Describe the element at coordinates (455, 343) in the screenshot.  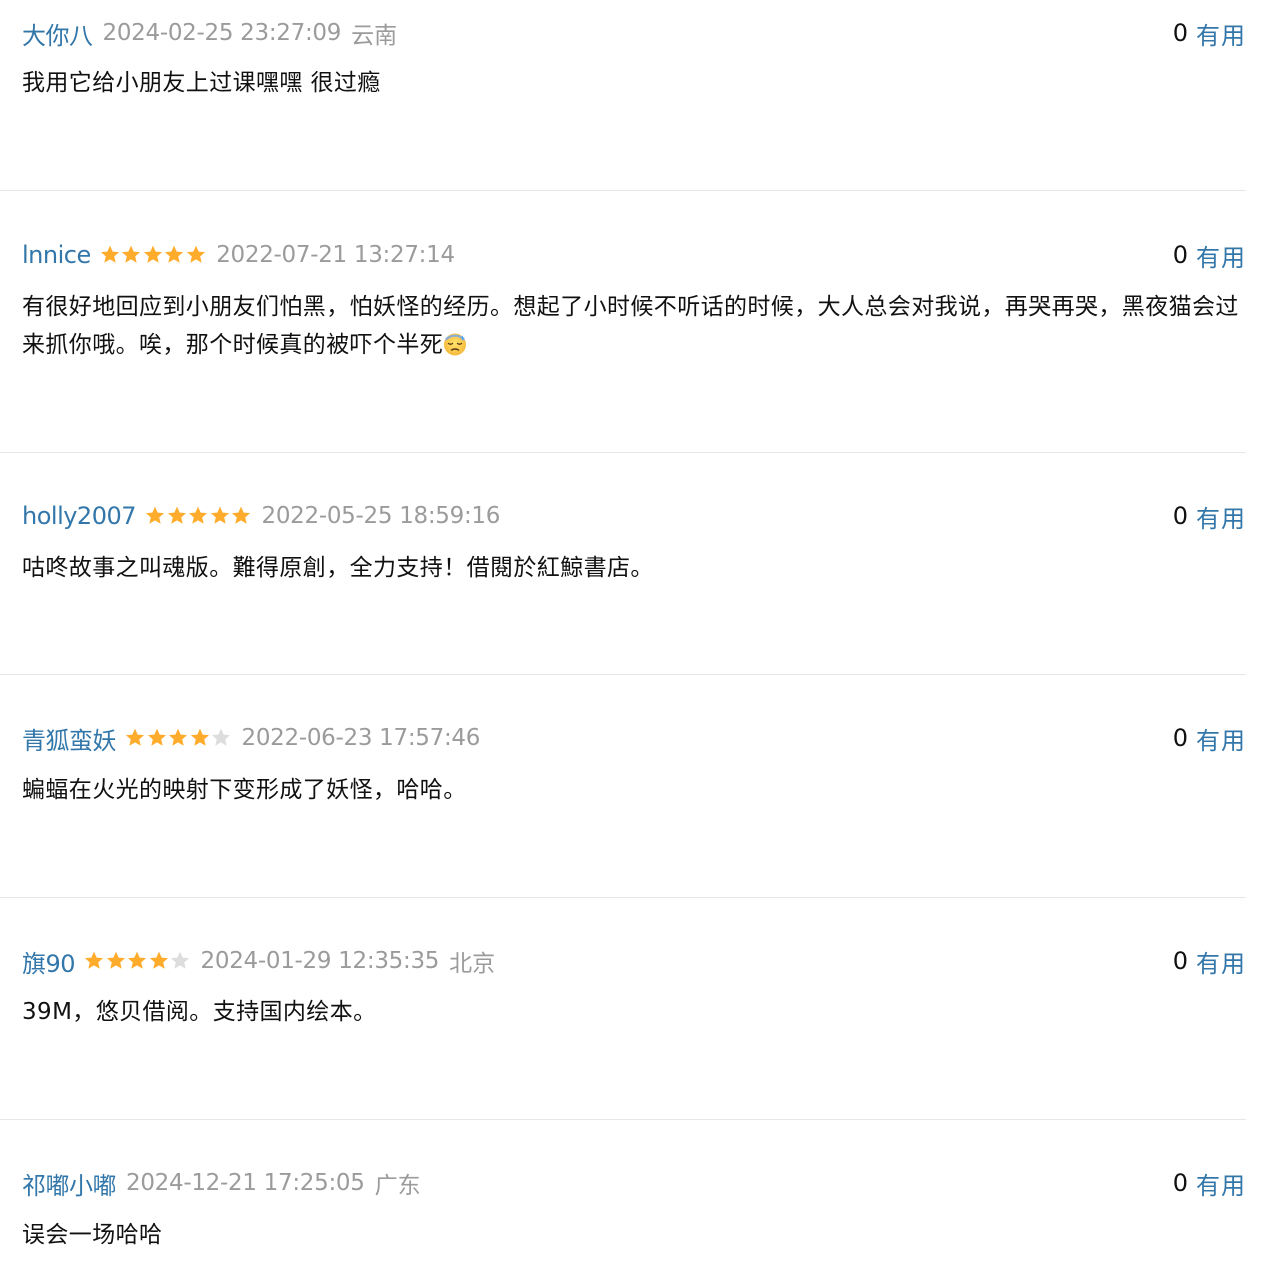
I see `downcast-sweat-face-icon` at that location.